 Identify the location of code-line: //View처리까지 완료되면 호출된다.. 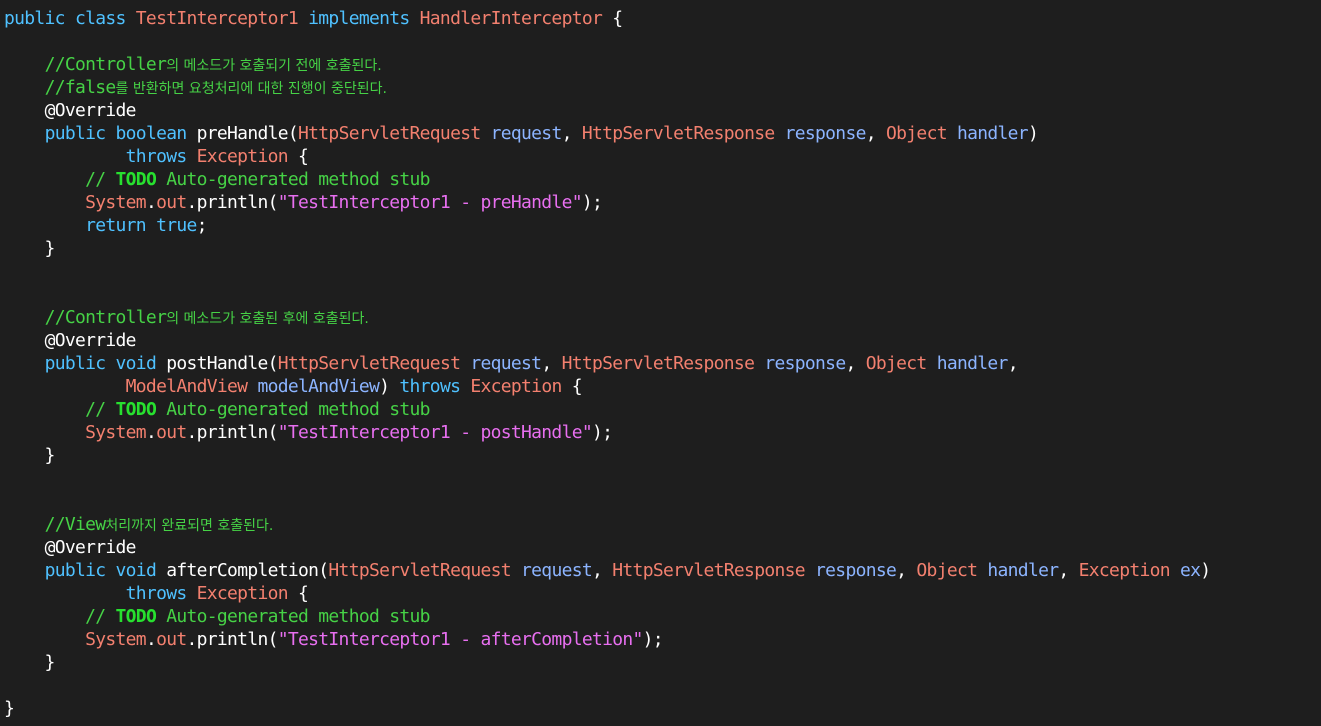
(607, 524).